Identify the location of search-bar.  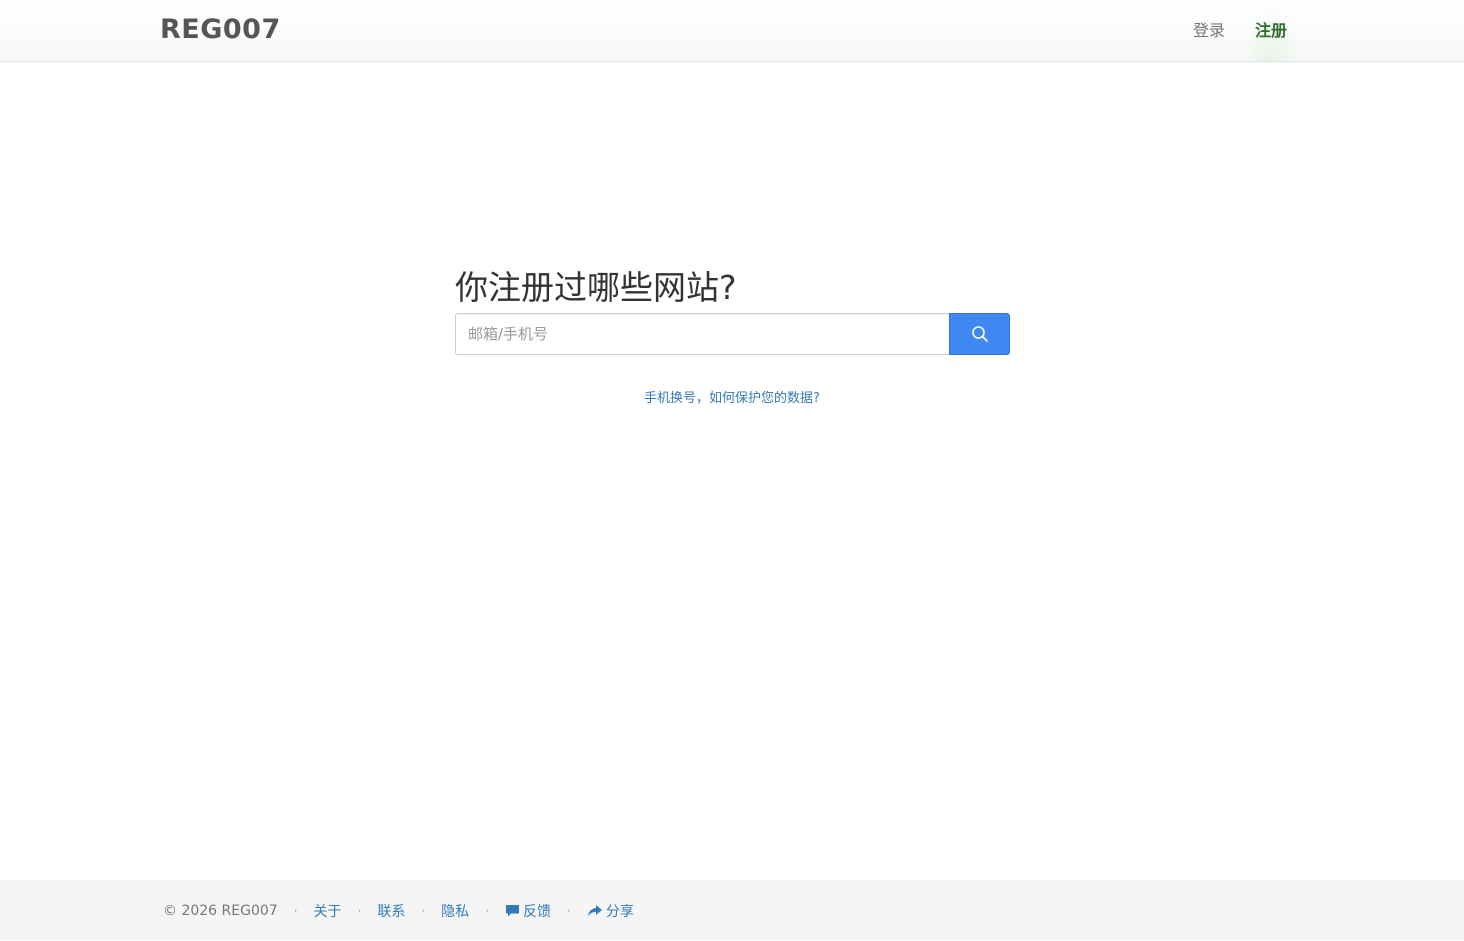
(732, 334).